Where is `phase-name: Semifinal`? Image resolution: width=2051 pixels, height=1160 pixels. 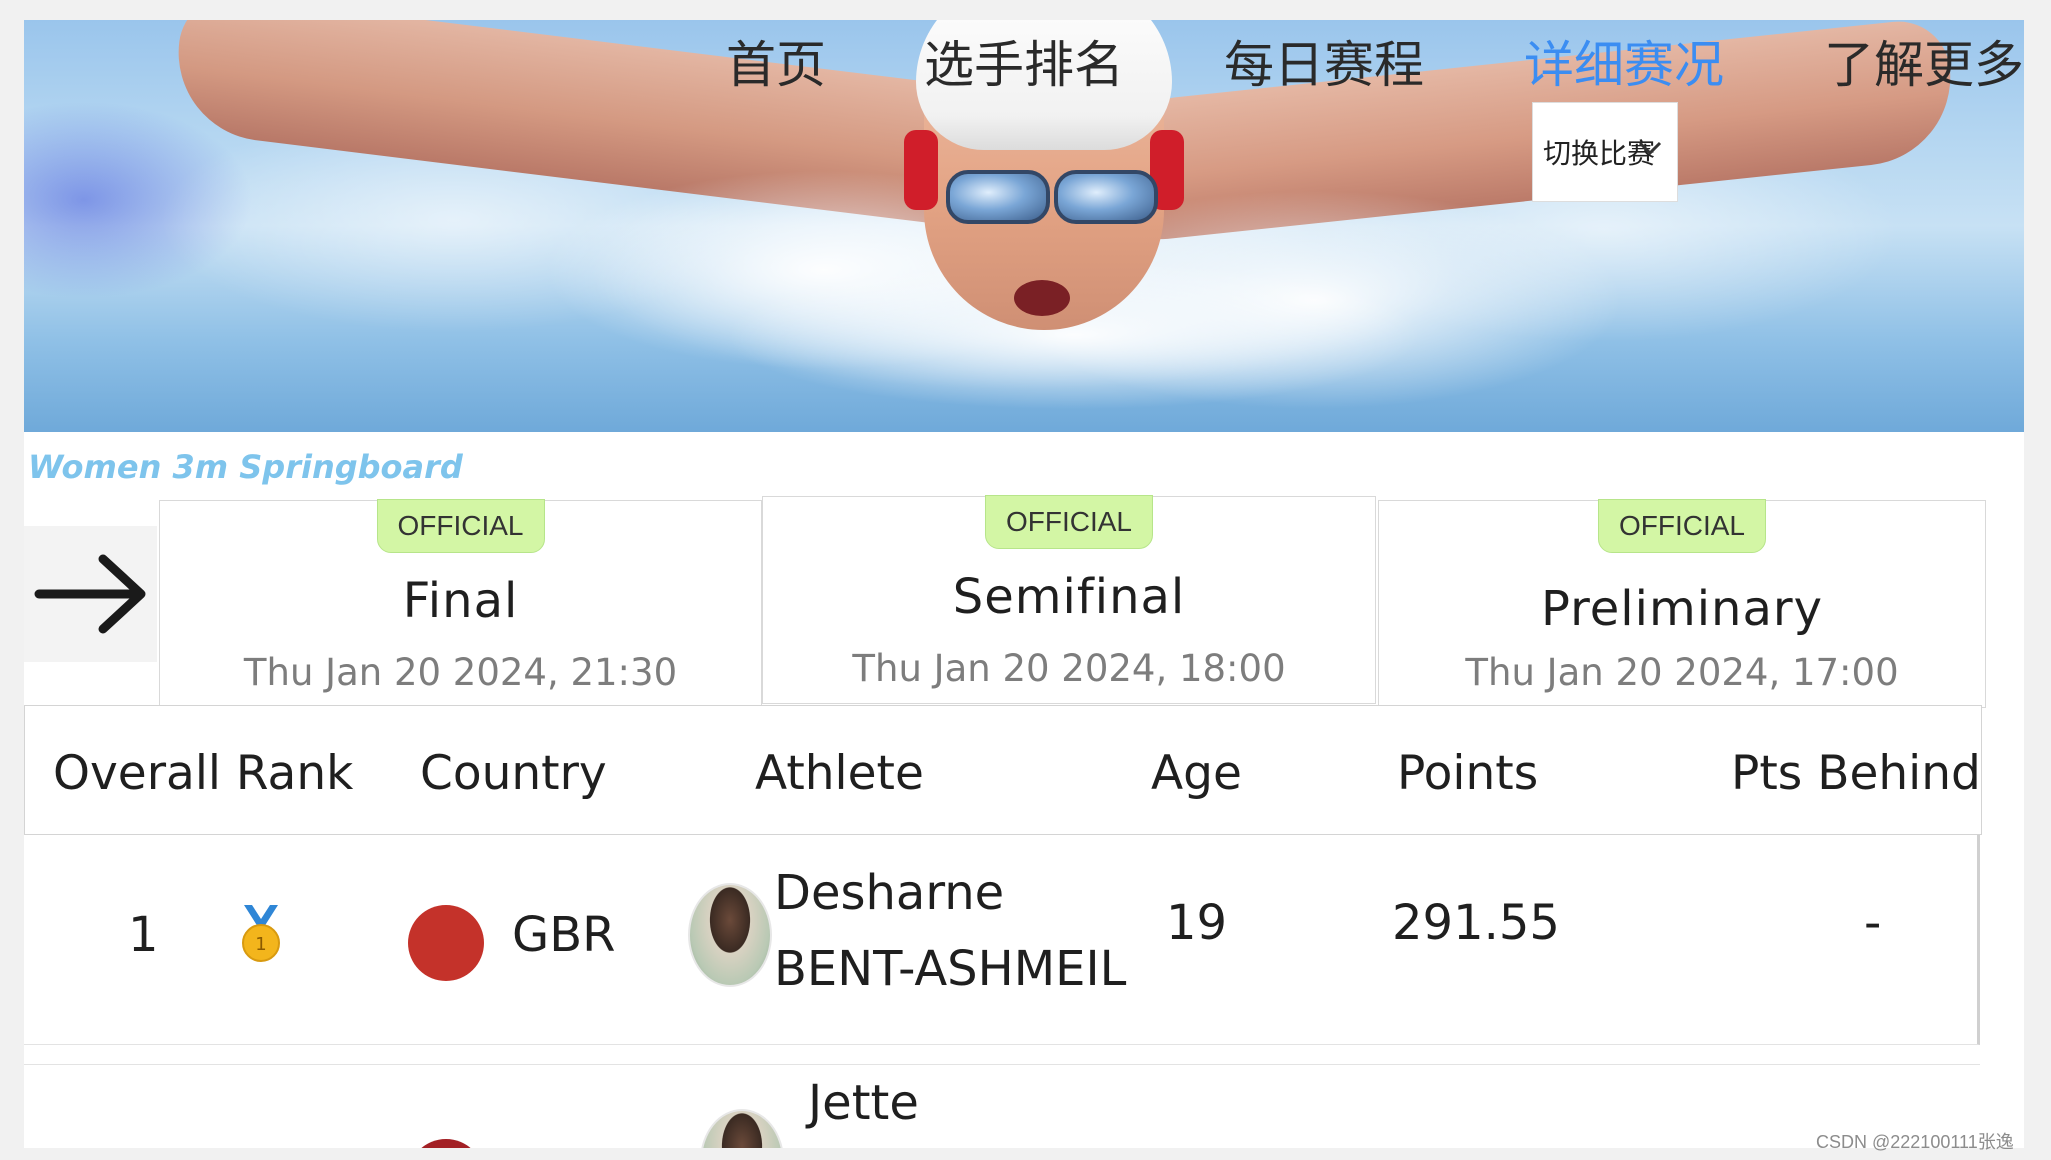 phase-name: Semifinal is located at coordinates (1069, 597).